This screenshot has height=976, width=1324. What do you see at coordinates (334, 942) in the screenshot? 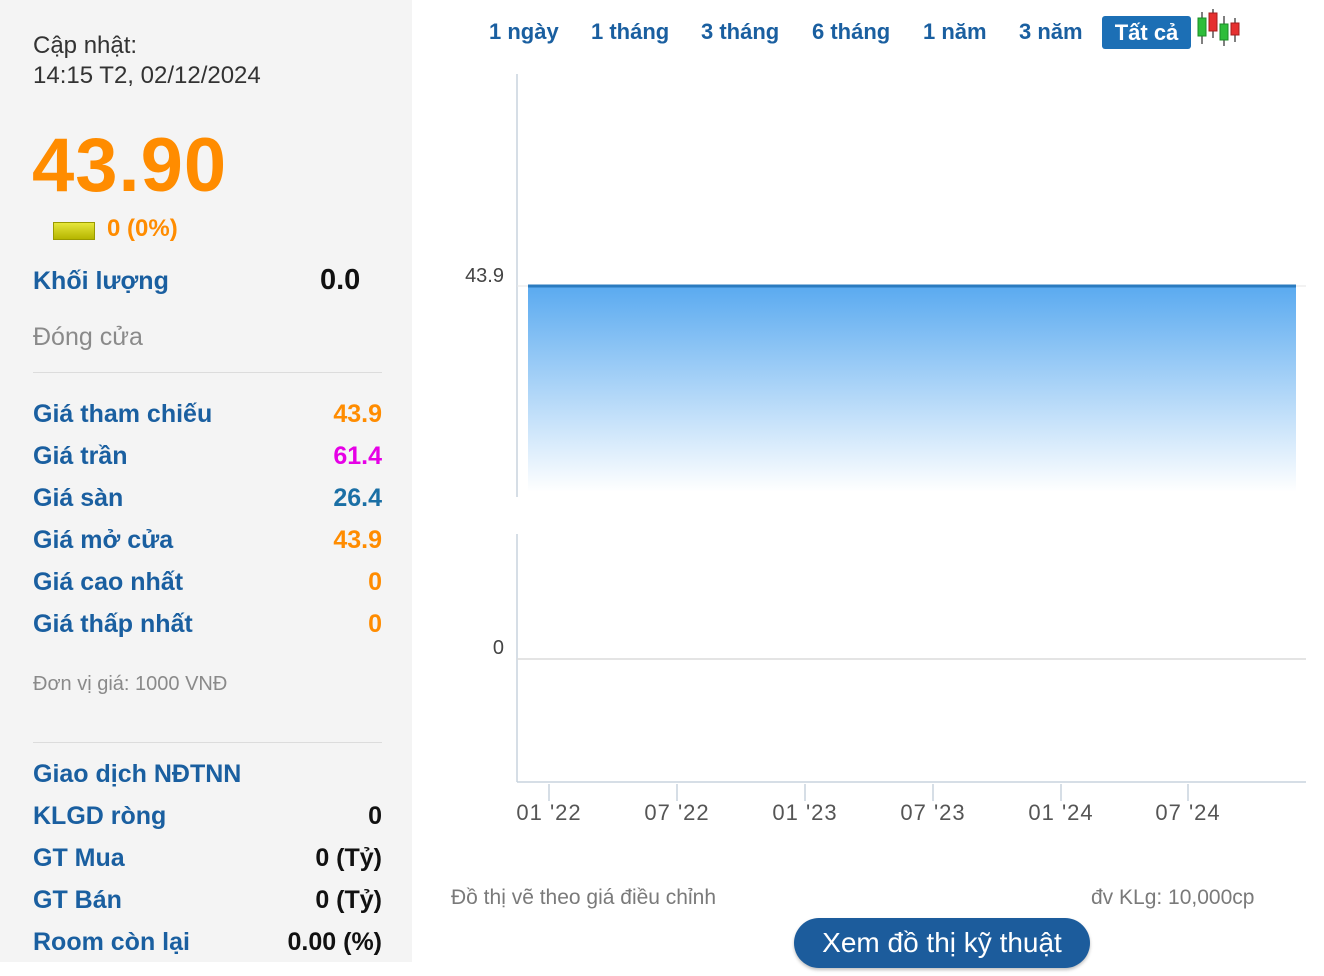
I see `foreign-stat-value: 0.00 (%)` at bounding box center [334, 942].